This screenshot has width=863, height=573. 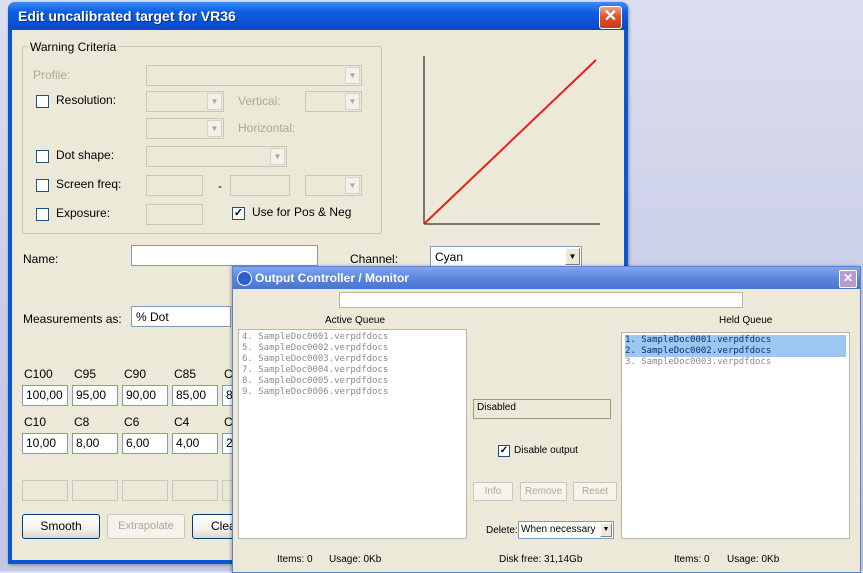 What do you see at coordinates (42, 156) in the screenshot?
I see `dot-shape-checkbox` at bounding box center [42, 156].